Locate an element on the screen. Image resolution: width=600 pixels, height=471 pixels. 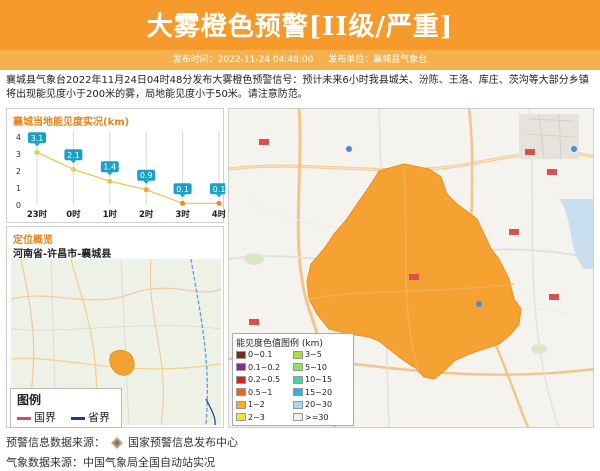
legend-label: 0.2~0.5 is located at coordinates (264, 379).